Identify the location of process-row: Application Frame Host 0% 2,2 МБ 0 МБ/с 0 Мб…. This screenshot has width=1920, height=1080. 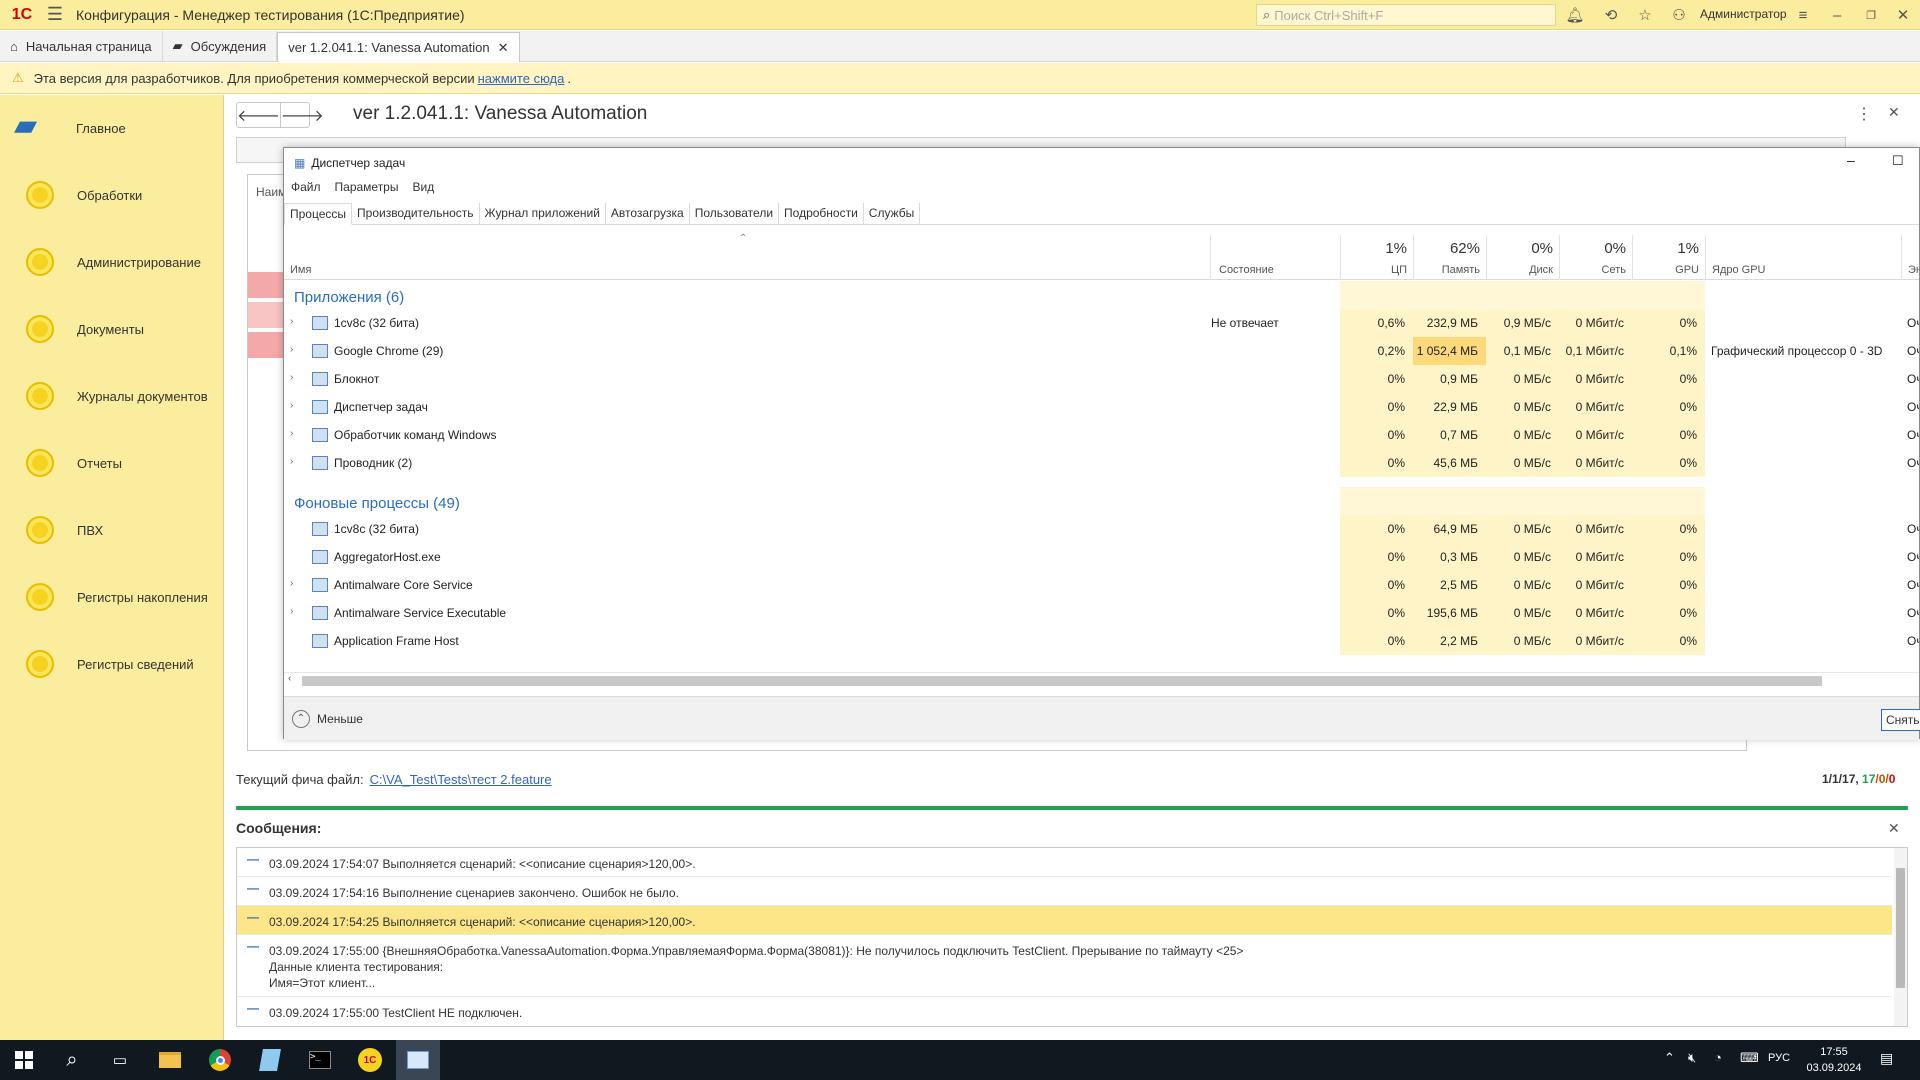
(1101, 641).